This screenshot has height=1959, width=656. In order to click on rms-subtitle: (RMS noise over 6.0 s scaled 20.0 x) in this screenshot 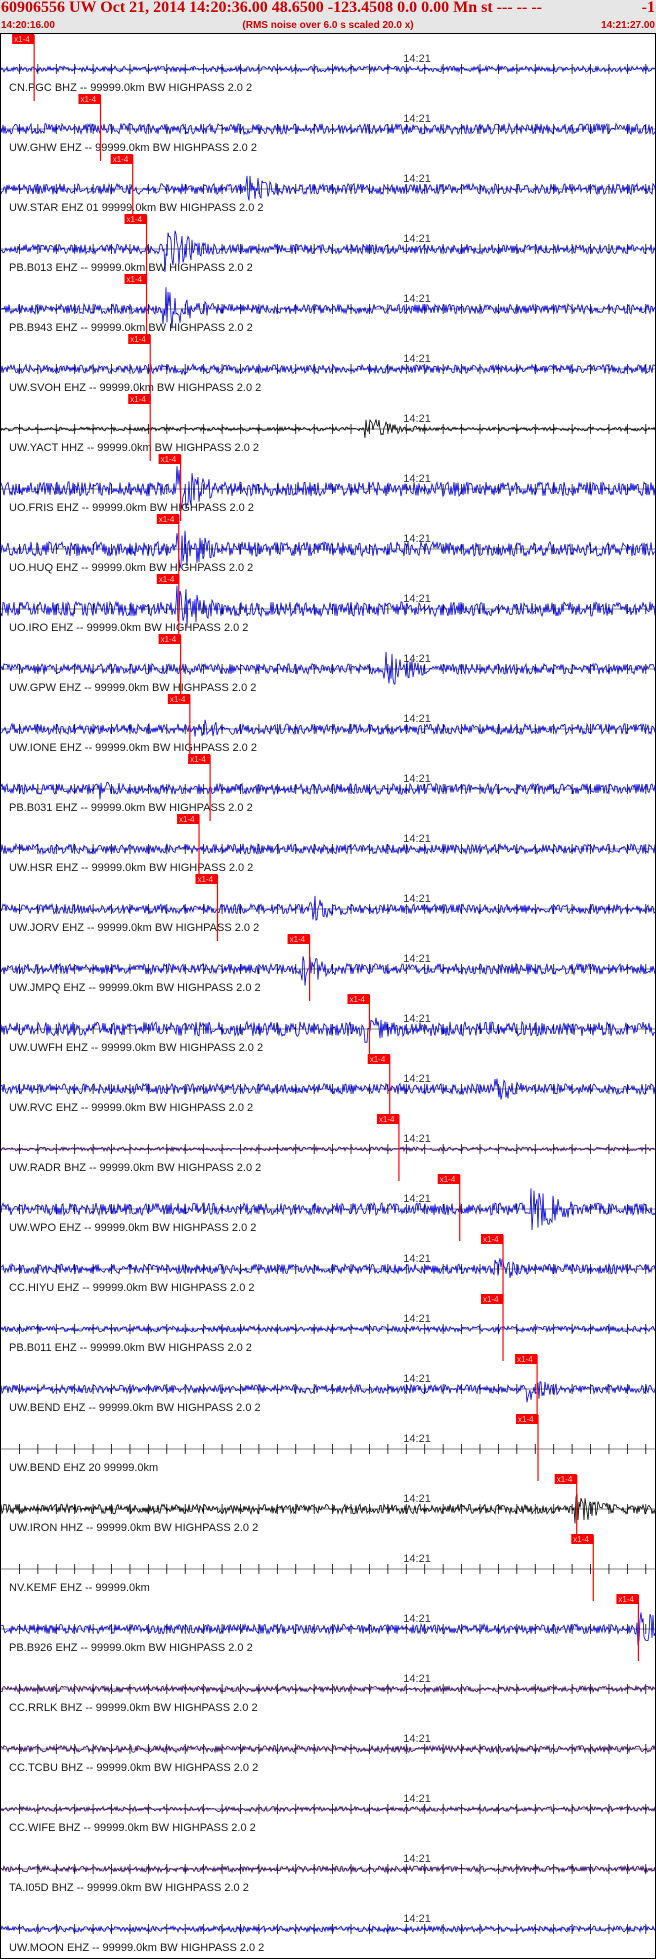, I will do `click(328, 25)`.